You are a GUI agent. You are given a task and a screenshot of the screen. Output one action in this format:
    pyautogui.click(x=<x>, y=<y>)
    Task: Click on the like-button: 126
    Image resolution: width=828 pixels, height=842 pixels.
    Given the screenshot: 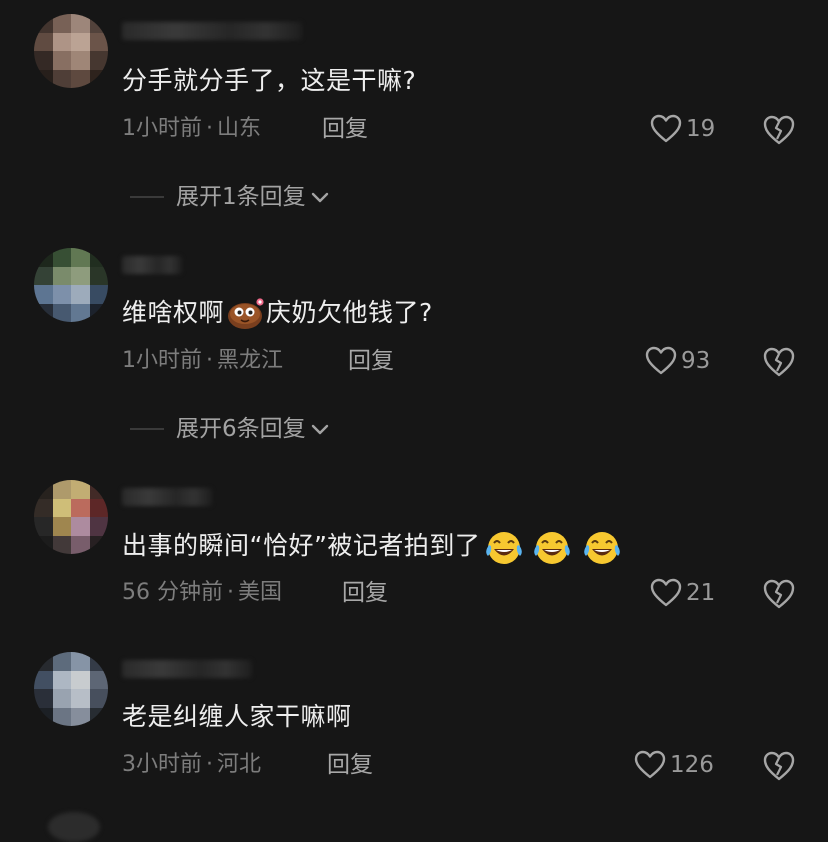 What is the action you would take?
    pyautogui.click(x=674, y=765)
    